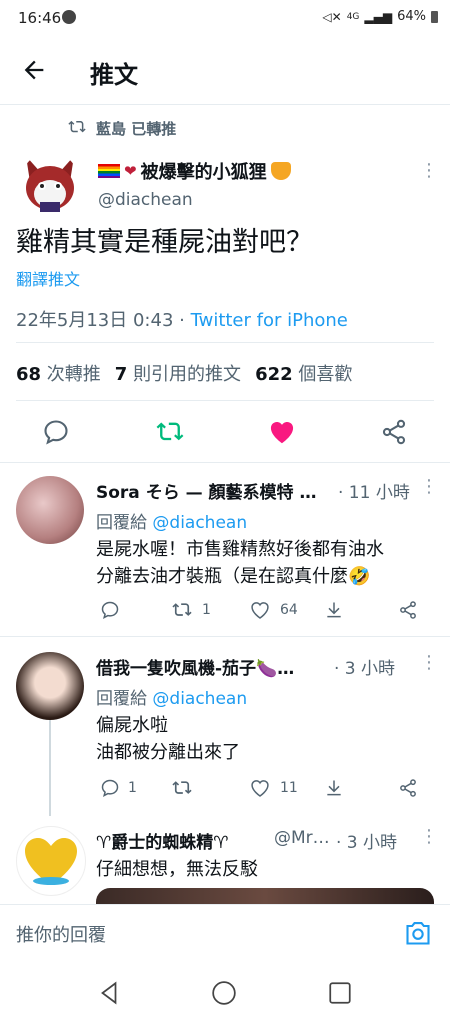 Image resolution: width=450 pixels, height=1024 pixels. I want to click on battery-icon, so click(434, 16).